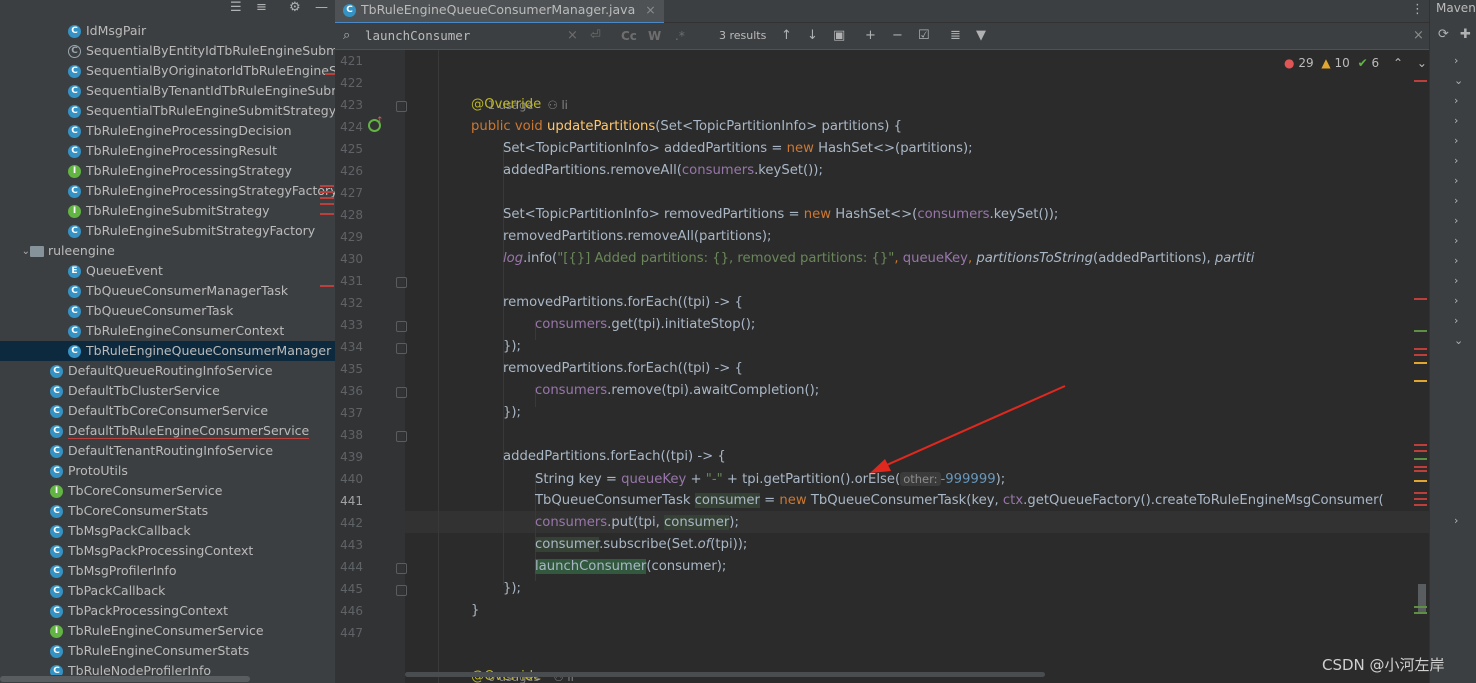 The width and height of the screenshot is (1476, 683). Describe the element at coordinates (167, 331) in the screenshot. I see `tree-item: C TbRuleEngineConsumerContext` at that location.